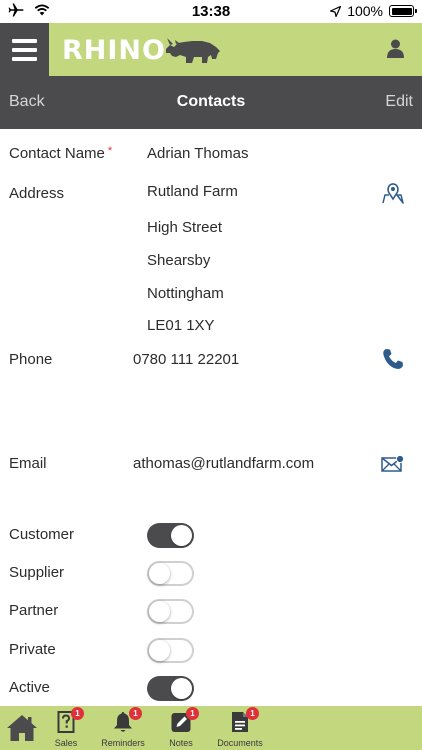 The height and width of the screenshot is (750, 422). I want to click on tab-sales-label: Sales, so click(66, 743).